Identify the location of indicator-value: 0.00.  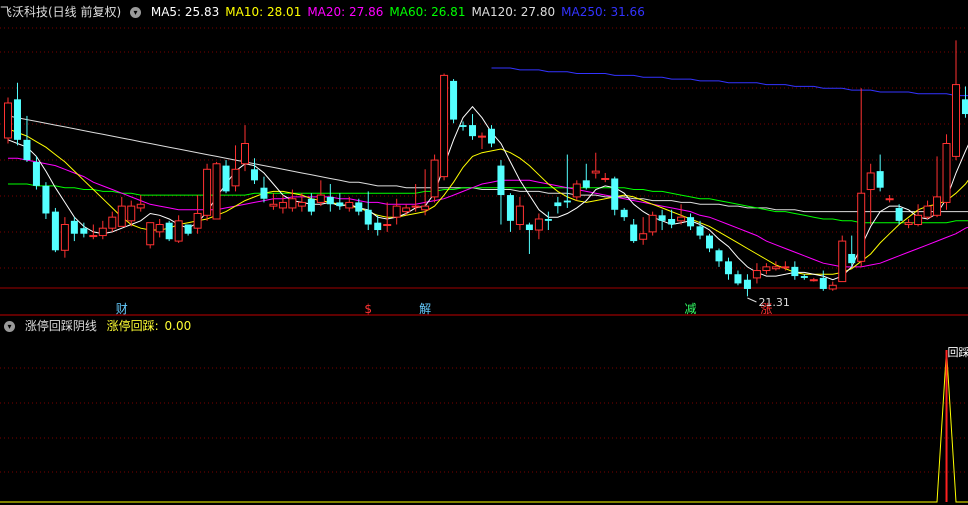
(178, 326).